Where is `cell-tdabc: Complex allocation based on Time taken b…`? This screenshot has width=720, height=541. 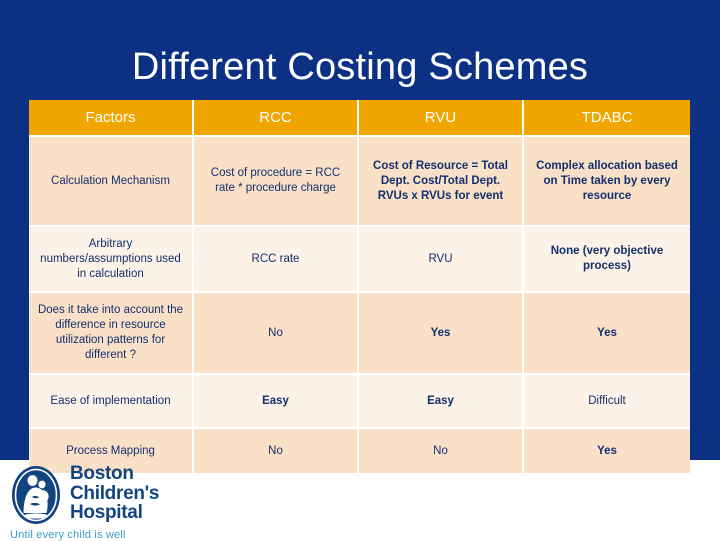 cell-tdabc: Complex allocation based on Time taken b… is located at coordinates (607, 182).